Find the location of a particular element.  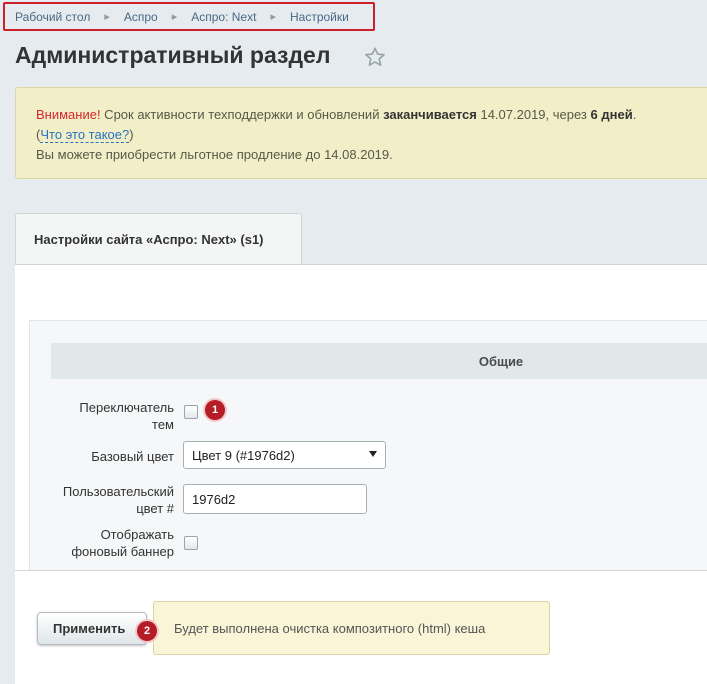

warning-paren: ) is located at coordinates (131, 134).